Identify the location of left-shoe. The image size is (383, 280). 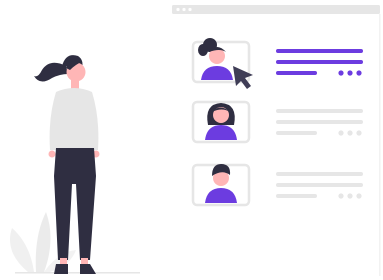
(61, 269).